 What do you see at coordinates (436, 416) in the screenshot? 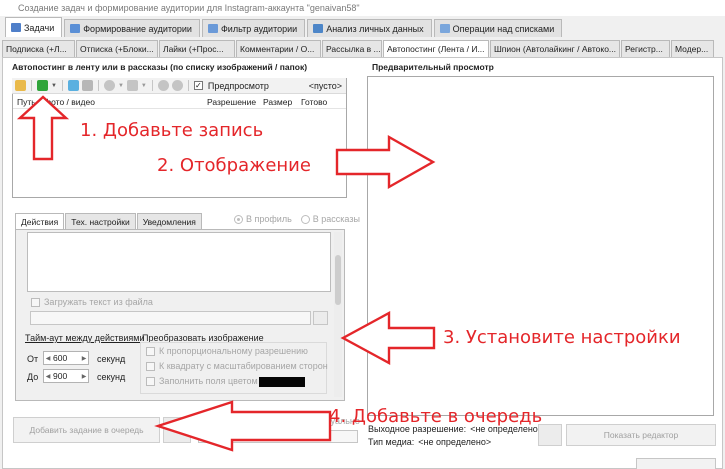
I see `annotation-step4: 4. Добавьте в очередь` at bounding box center [436, 416].